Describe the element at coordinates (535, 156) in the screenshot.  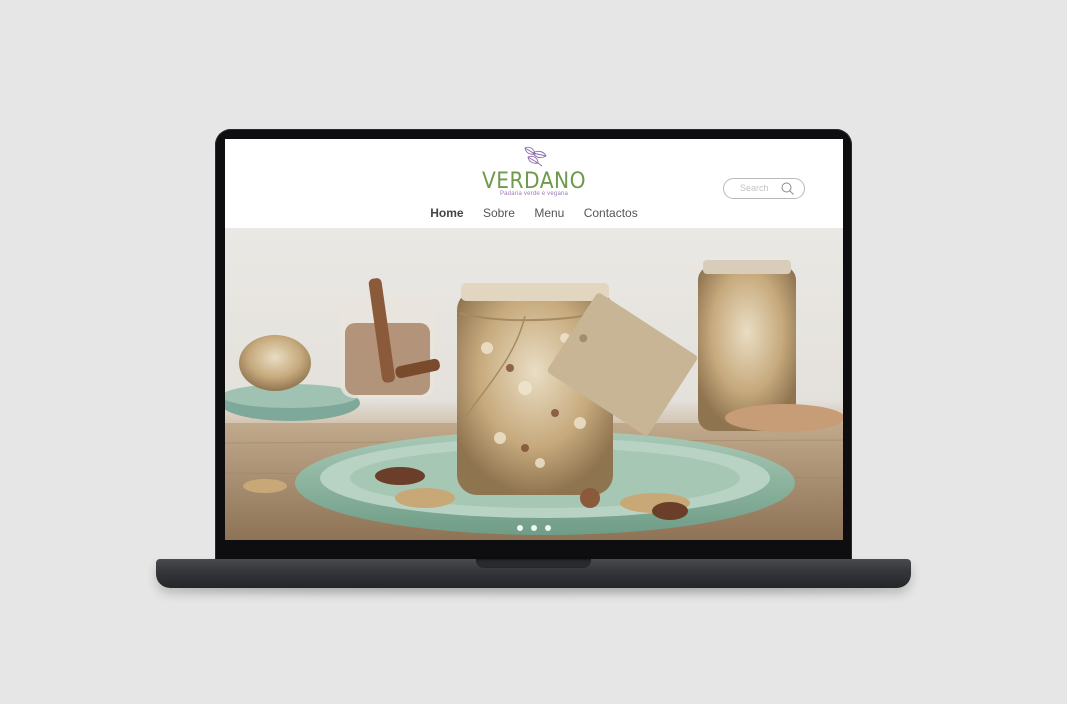
I see `leaf-icon` at that location.